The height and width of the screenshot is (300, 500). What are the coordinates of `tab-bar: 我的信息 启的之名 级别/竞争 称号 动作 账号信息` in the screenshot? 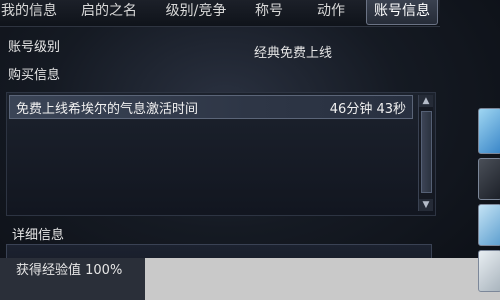 It's located at (220, 13).